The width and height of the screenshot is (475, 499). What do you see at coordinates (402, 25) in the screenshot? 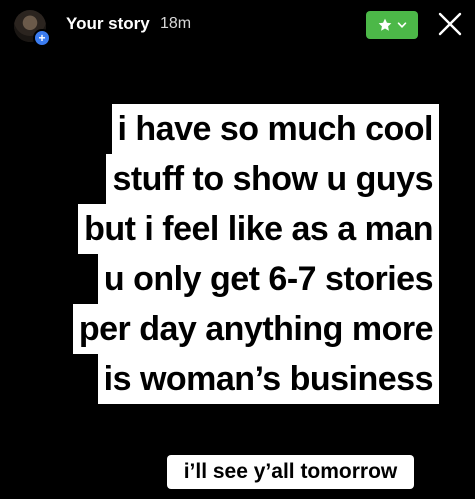
I see `chevron-down-icon` at bounding box center [402, 25].